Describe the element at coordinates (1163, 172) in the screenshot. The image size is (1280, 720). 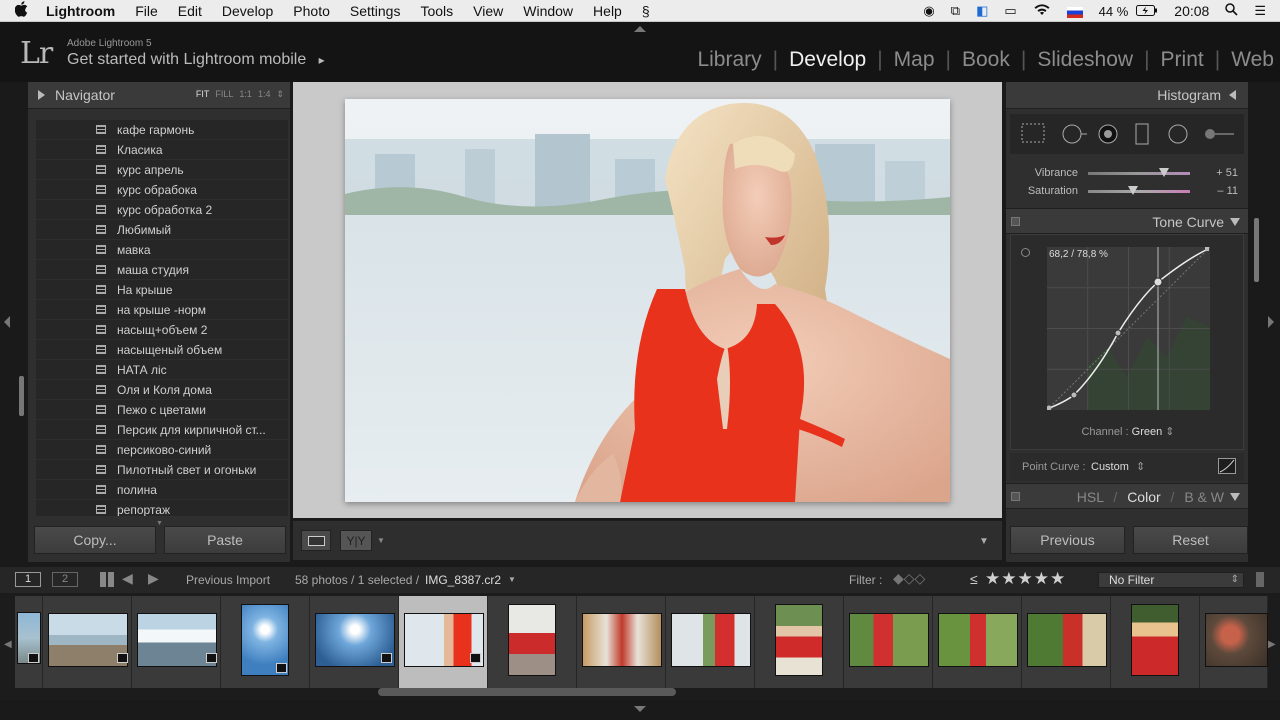
I see `vibrance-knob` at that location.